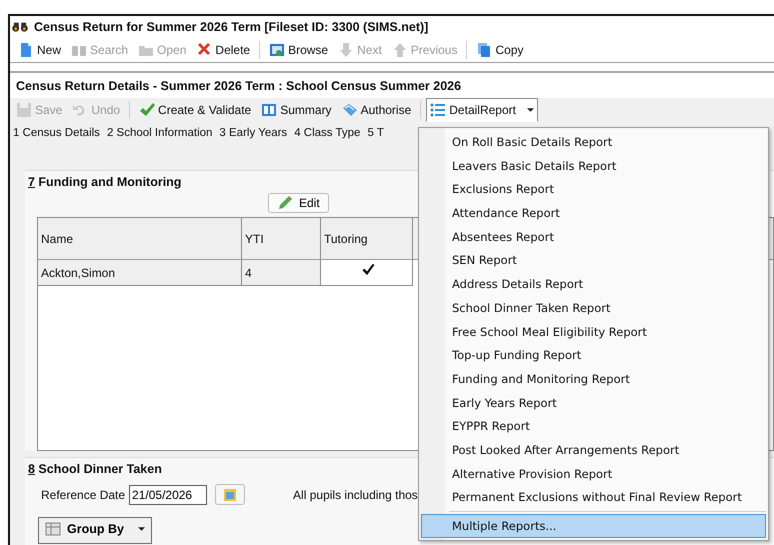 The height and width of the screenshot is (545, 774). Describe the element at coordinates (253, 133) in the screenshot. I see `section-tab: 3 Early Years` at that location.